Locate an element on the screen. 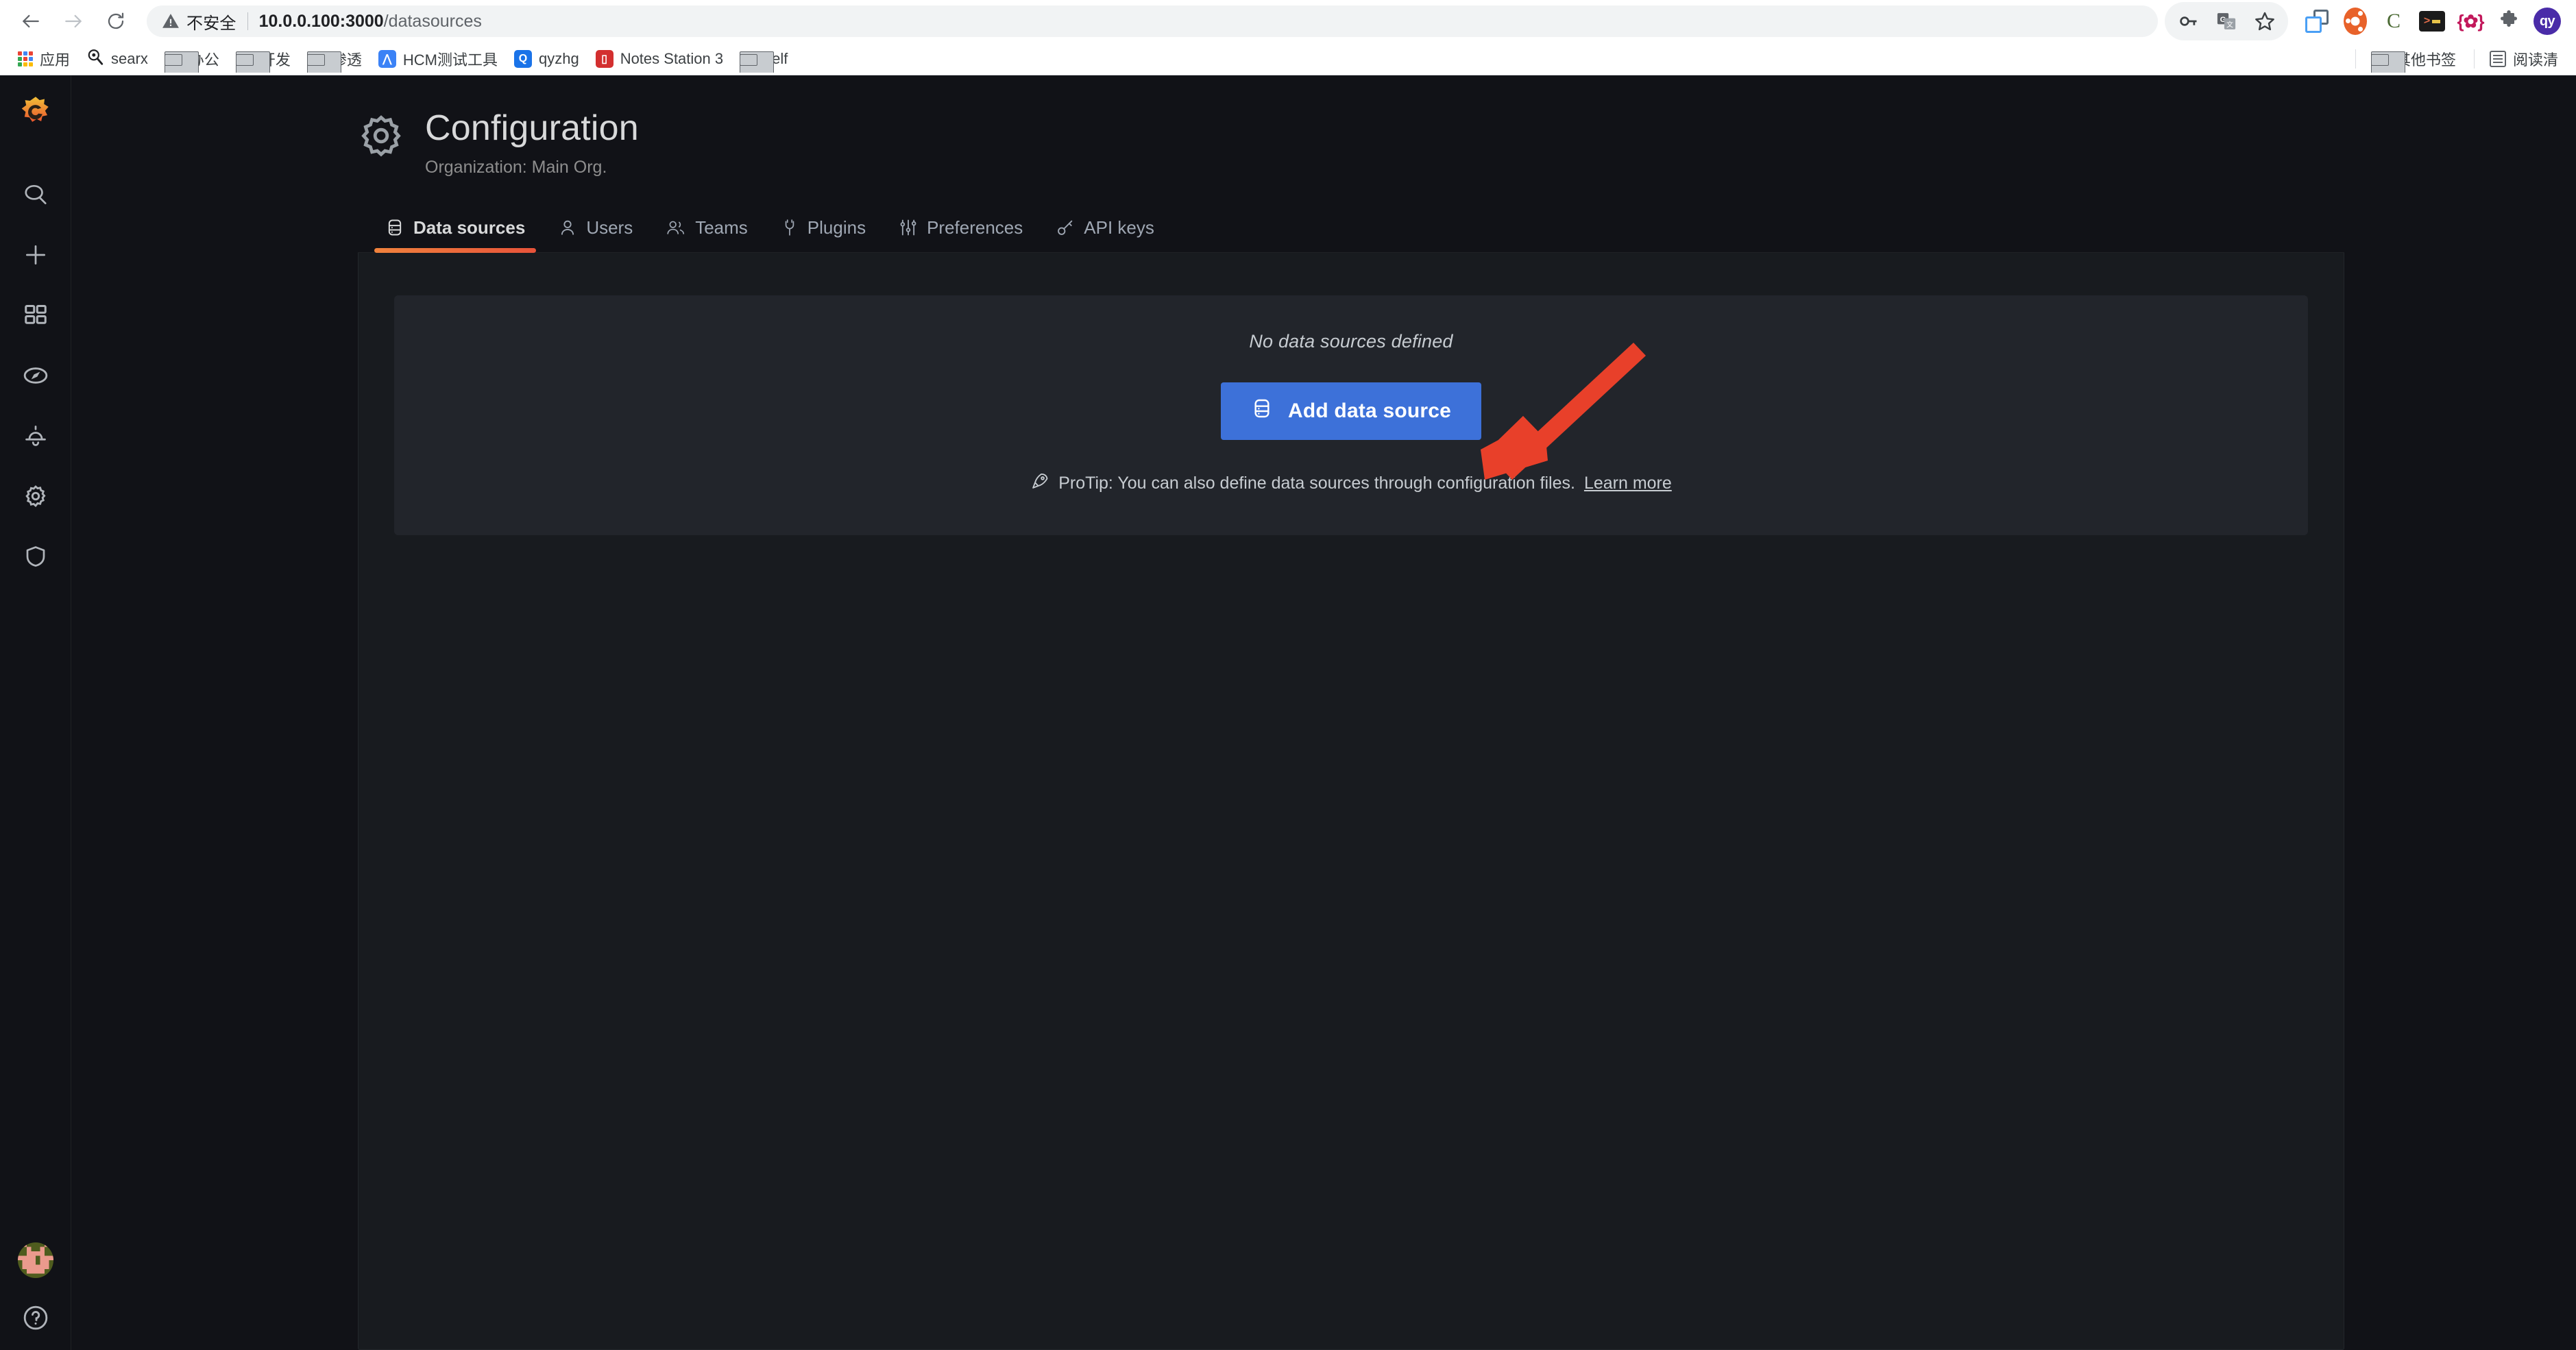 Image resolution: width=2576 pixels, height=1350 pixels. reading-list-icon is located at coordinates (2497, 58).